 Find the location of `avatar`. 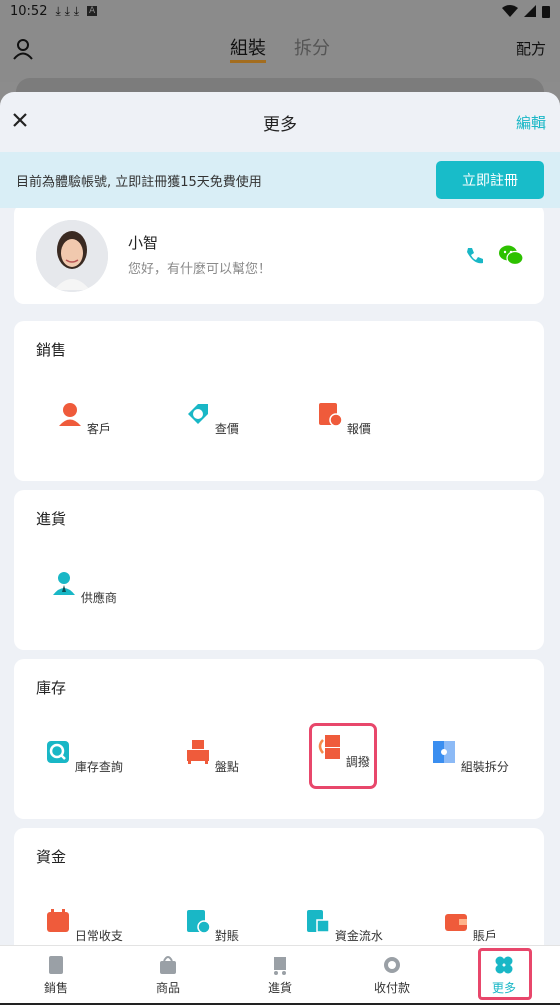

avatar is located at coordinates (72, 256).